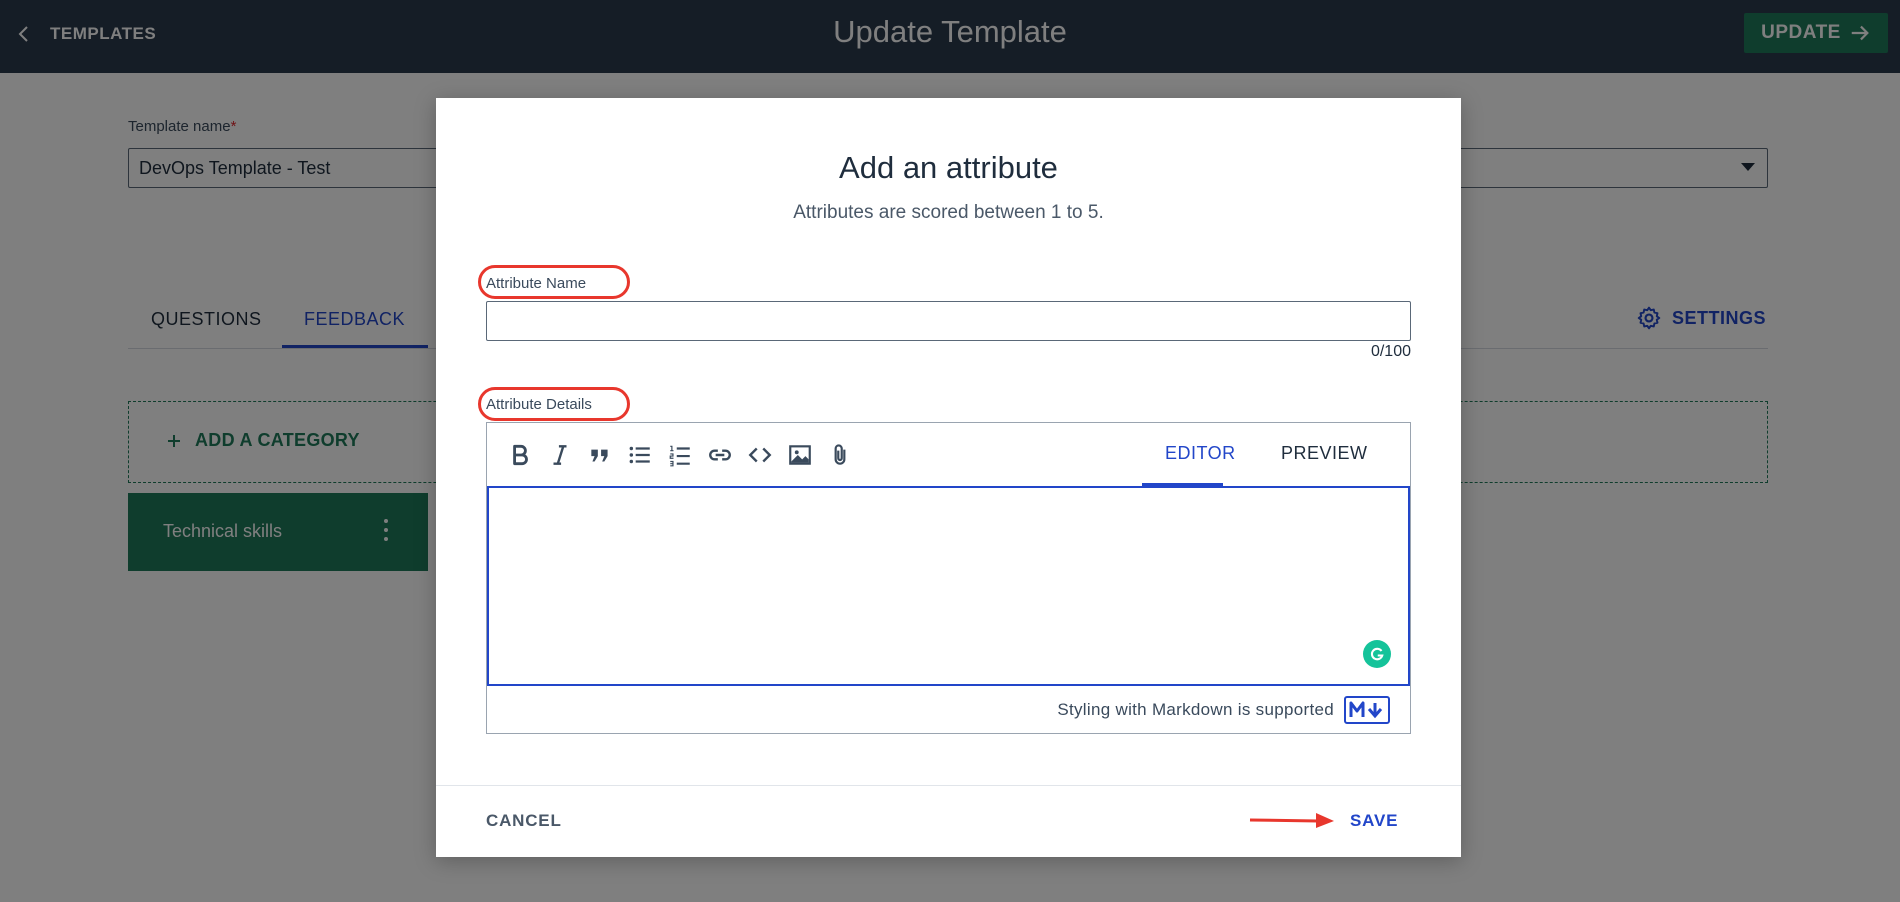 The height and width of the screenshot is (902, 1900). What do you see at coordinates (600, 455) in the screenshot?
I see `quote-icon` at bounding box center [600, 455].